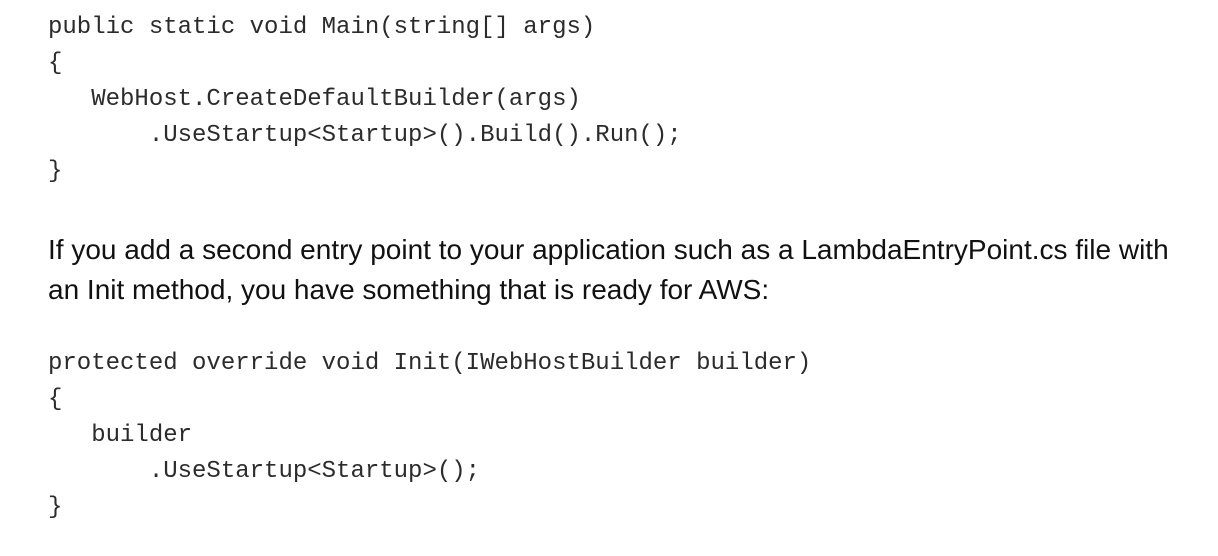 This screenshot has height=556, width=1218. I want to click on code-line: builder, so click(120, 435).